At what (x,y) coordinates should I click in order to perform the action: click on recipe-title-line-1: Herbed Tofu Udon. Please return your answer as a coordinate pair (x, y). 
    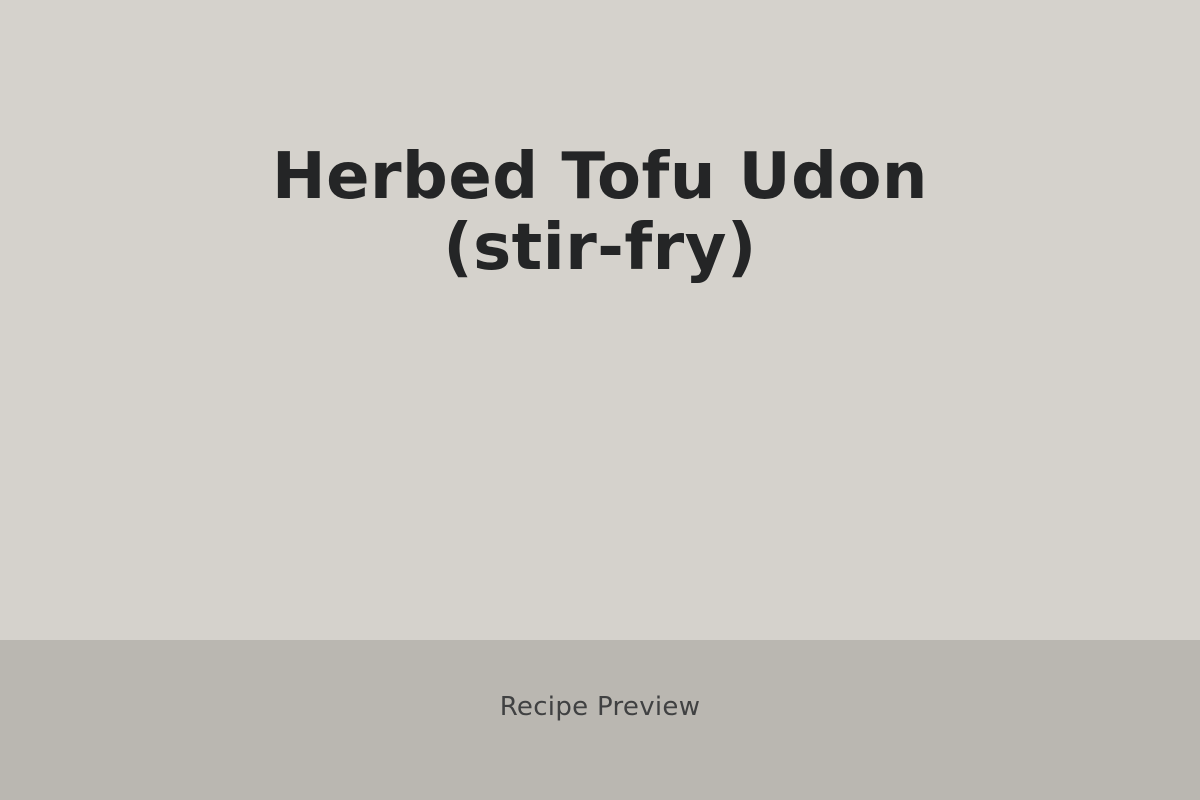
    Looking at the image, I should click on (600, 177).